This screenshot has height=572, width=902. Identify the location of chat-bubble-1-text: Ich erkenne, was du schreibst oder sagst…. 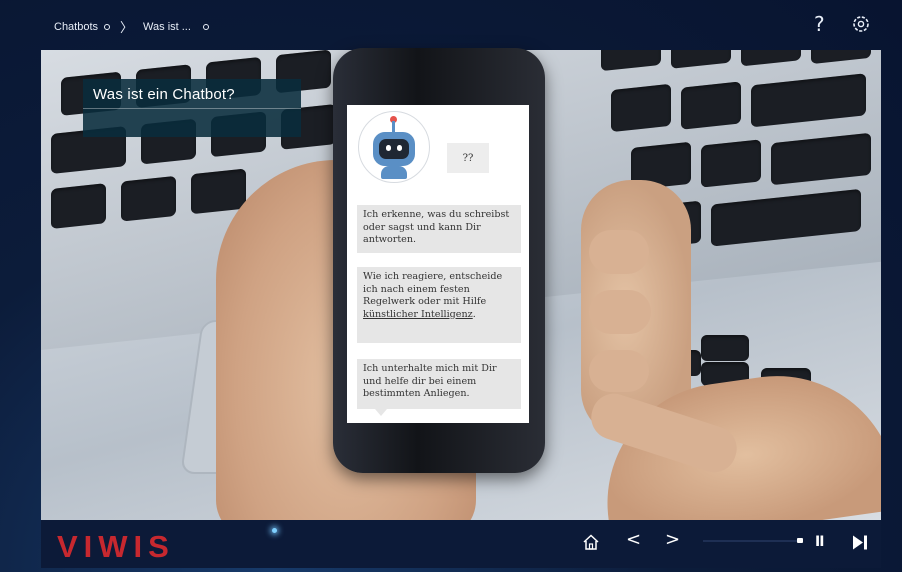
(436, 227).